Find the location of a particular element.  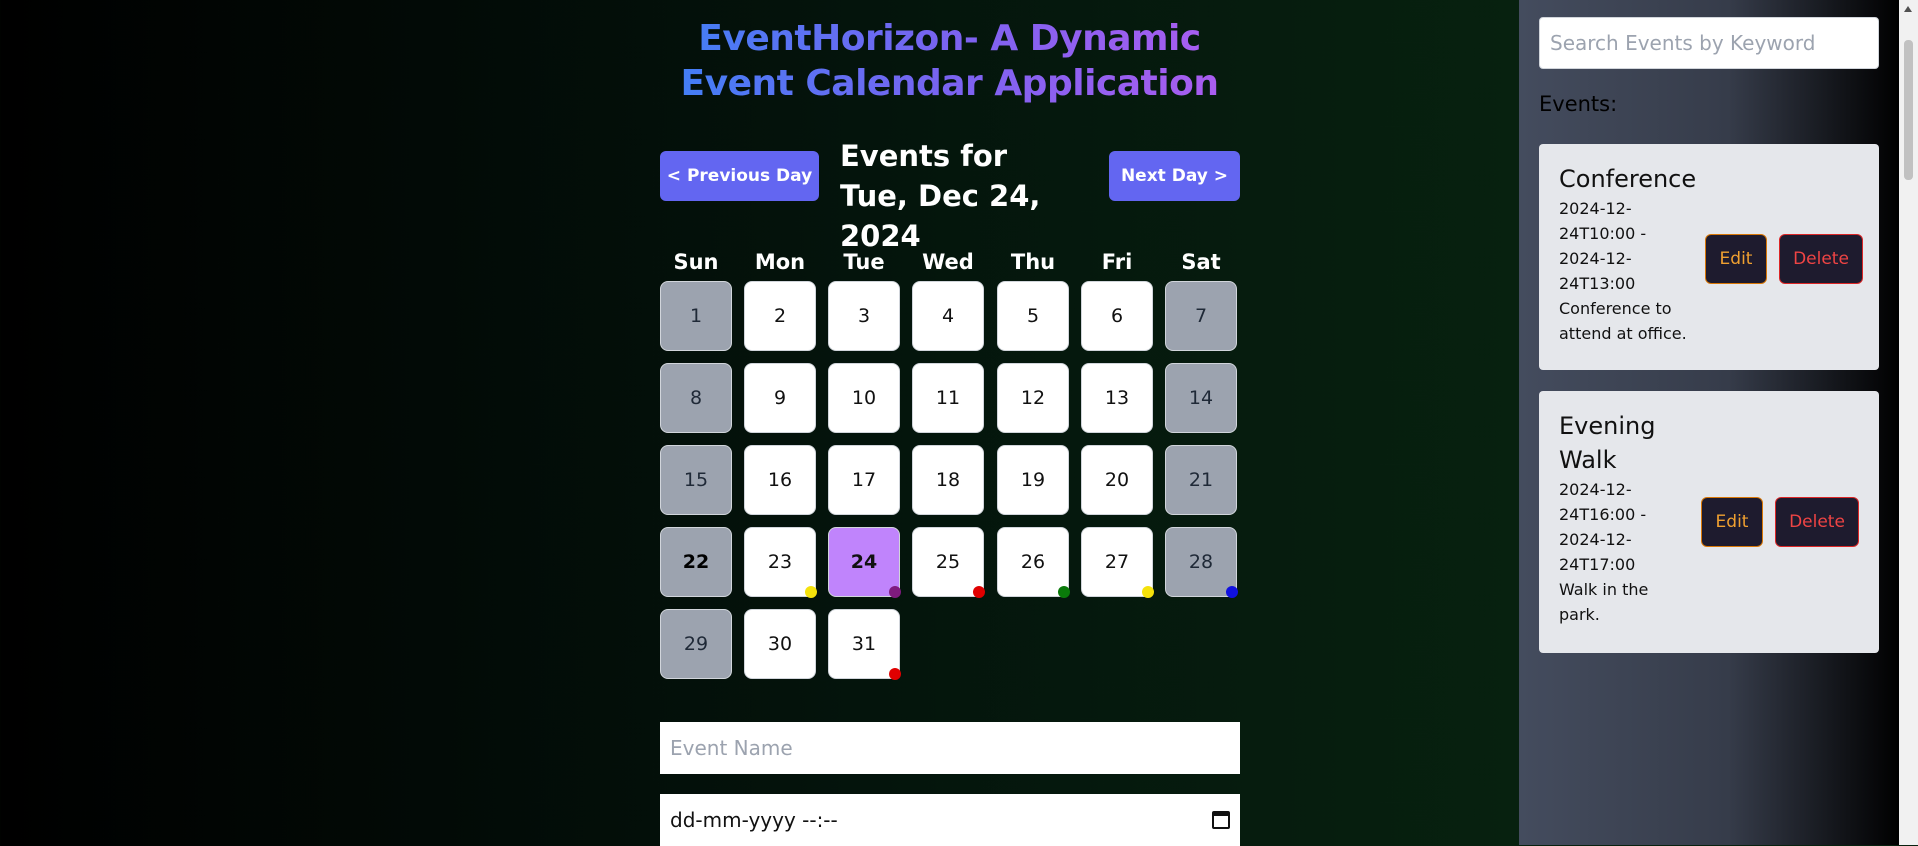

day-cell-6: 6 is located at coordinates (1117, 316).